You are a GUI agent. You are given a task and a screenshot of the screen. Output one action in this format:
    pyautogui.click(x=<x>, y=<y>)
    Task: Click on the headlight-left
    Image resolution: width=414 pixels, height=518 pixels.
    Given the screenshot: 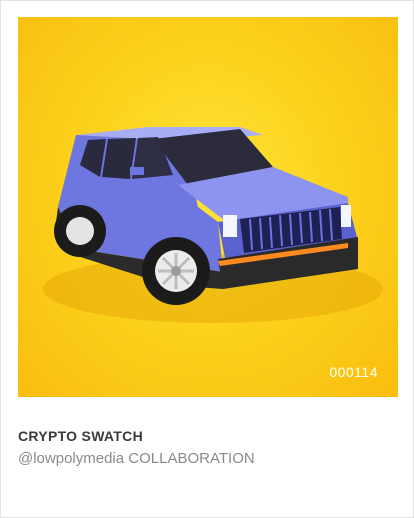 What is the action you would take?
    pyautogui.click(x=230, y=226)
    